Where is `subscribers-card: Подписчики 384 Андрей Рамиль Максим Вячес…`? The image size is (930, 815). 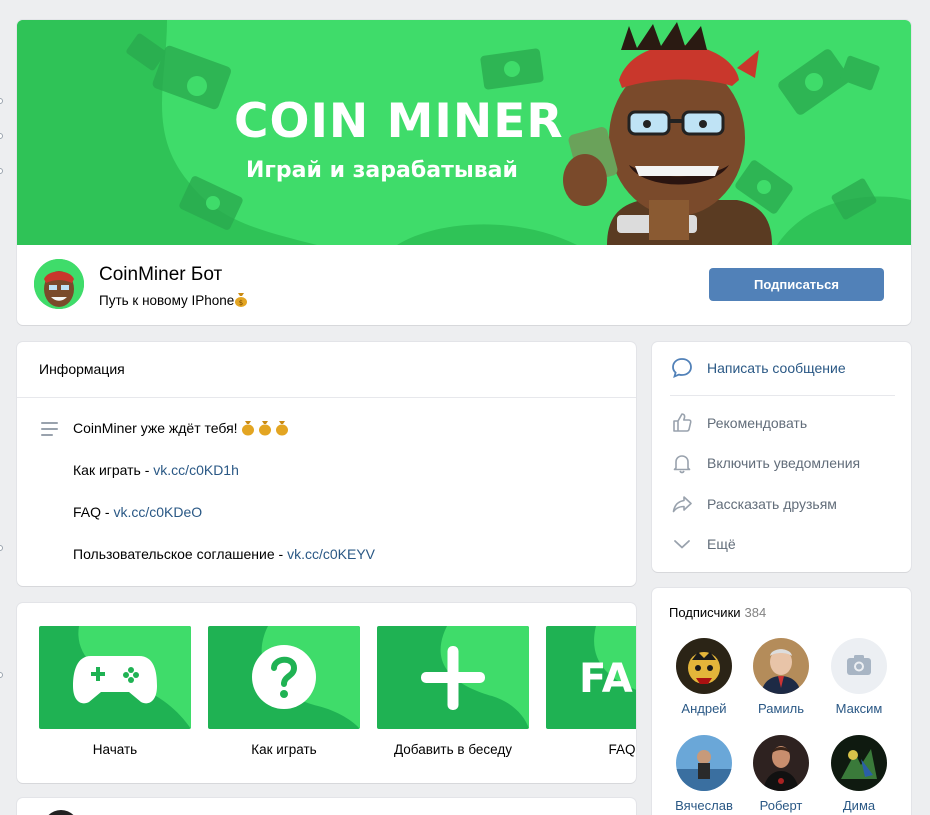
subscribers-card: Подписчики 384 Андрей Рамиль Максим Вячес… is located at coordinates (781, 701).